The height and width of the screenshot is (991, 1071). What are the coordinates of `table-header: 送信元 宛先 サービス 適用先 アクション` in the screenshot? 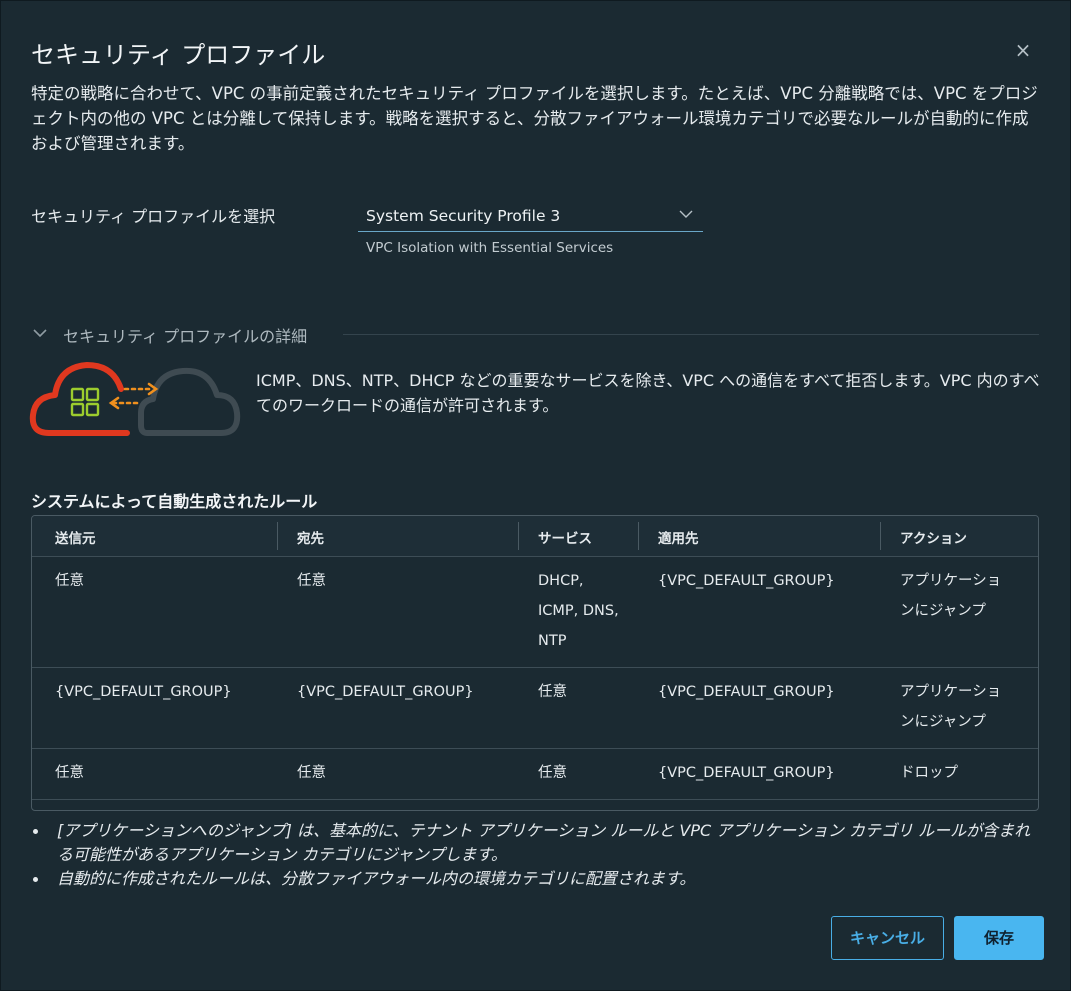 It's located at (535, 536).